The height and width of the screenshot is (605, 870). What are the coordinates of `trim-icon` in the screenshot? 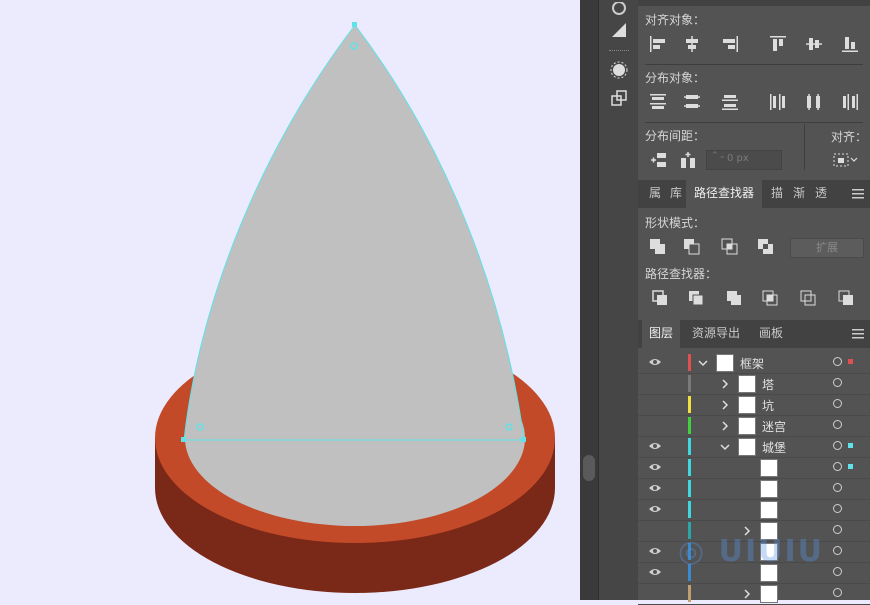 It's located at (696, 298).